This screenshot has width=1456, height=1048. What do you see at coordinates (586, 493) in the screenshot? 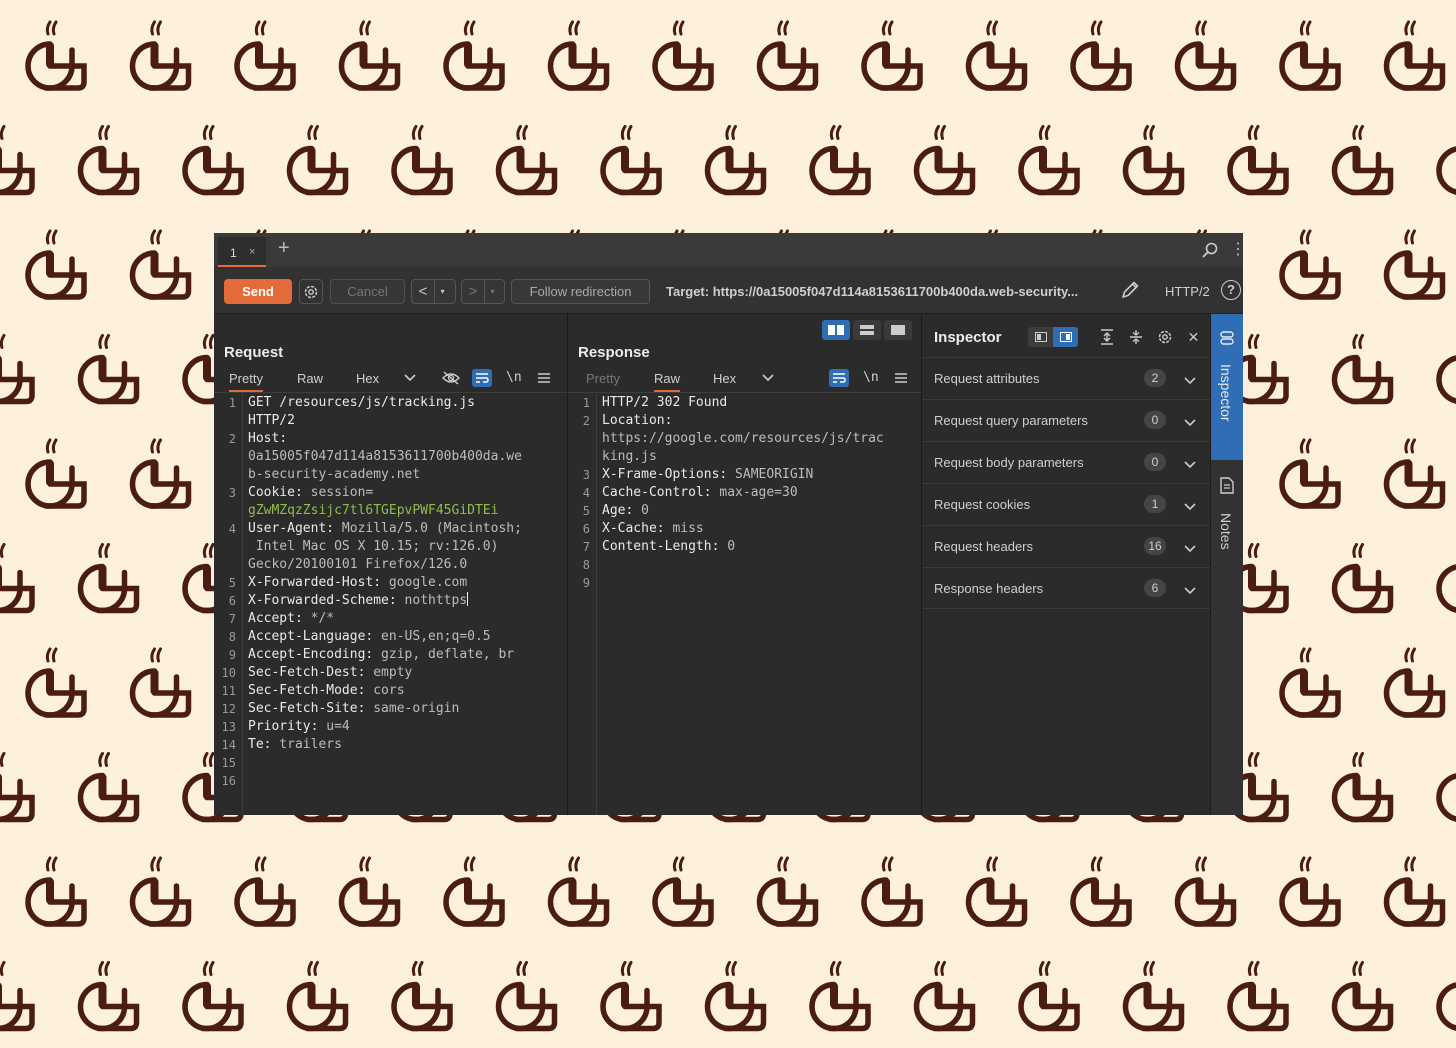
I see `line-number: 4` at bounding box center [586, 493].